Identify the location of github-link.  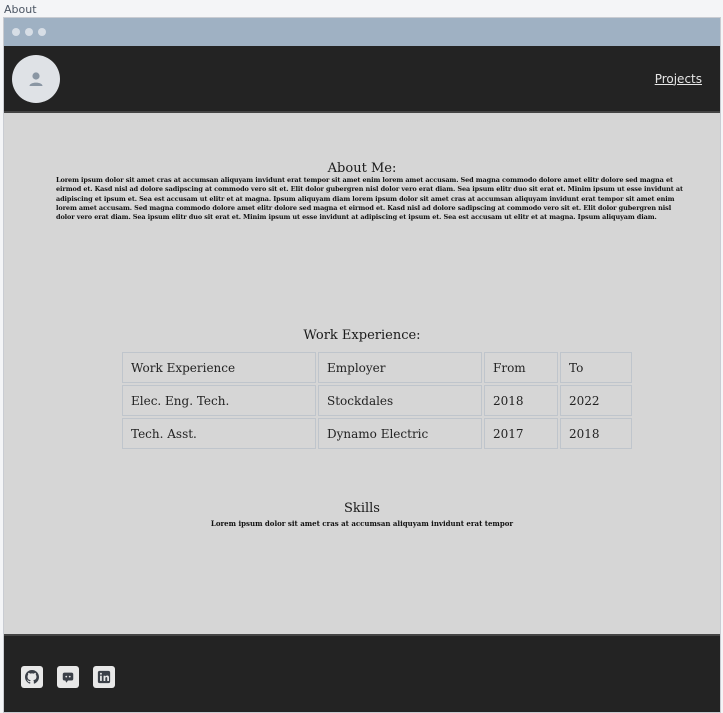
(32, 677).